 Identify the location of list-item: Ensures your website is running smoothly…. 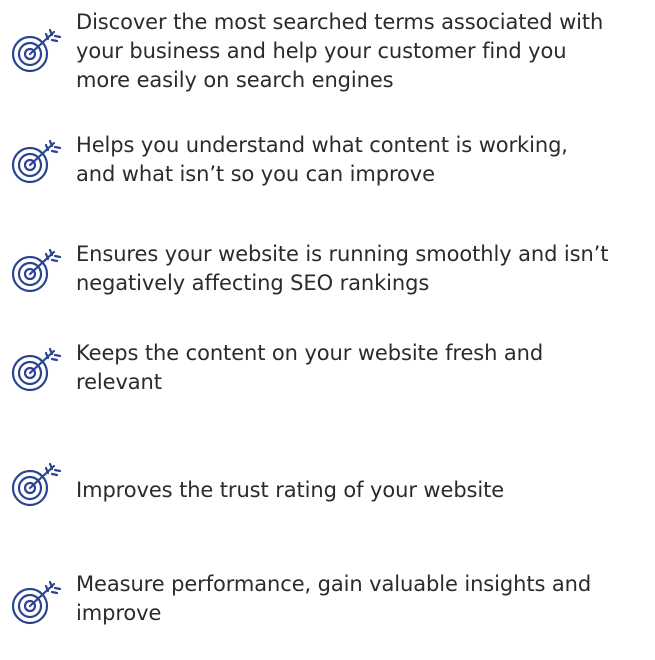
(327, 285).